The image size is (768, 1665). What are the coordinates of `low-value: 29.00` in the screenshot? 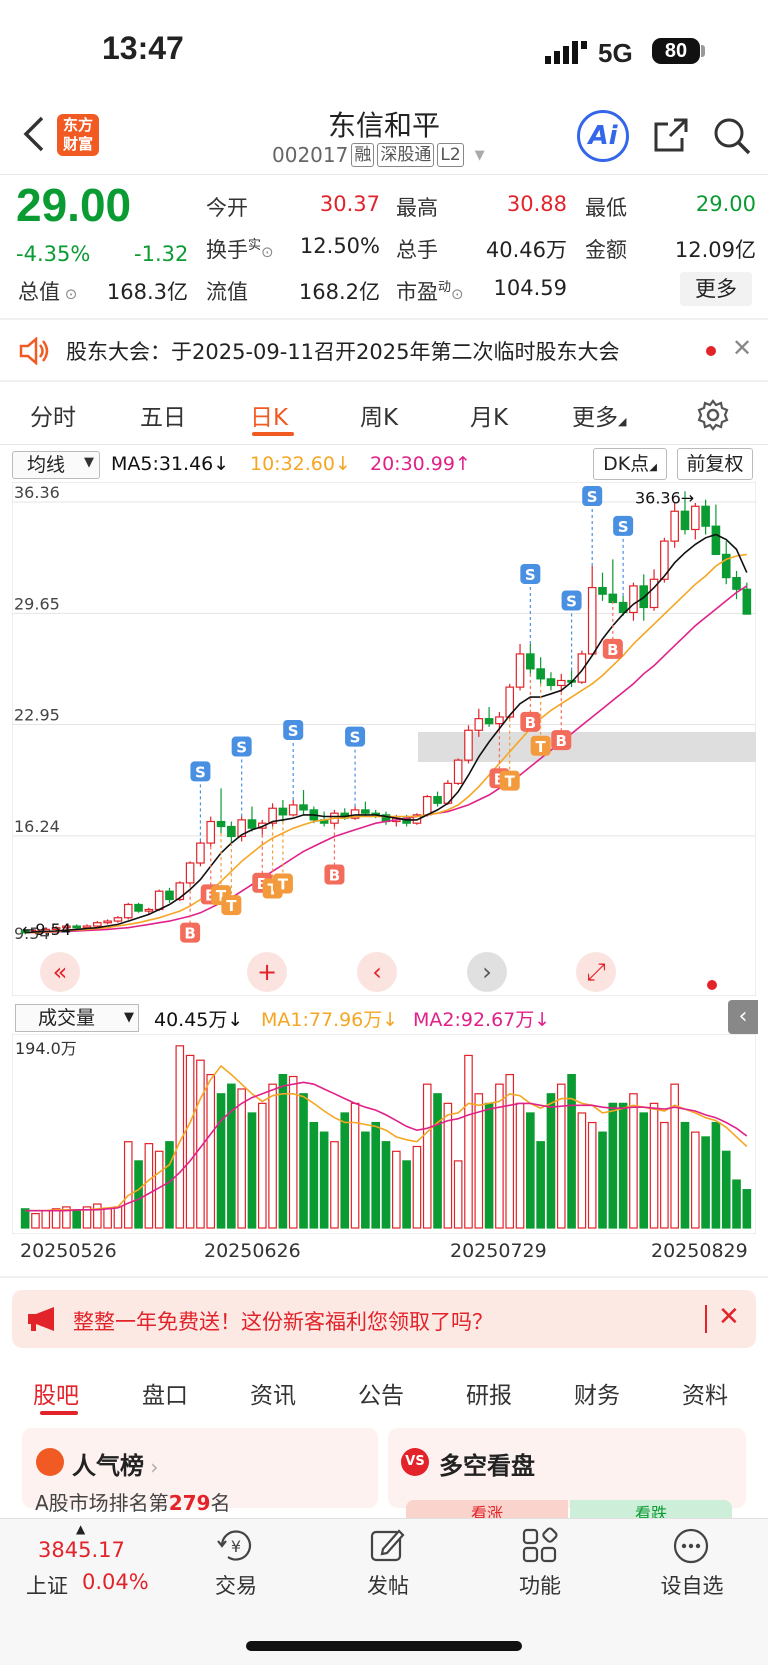 It's located at (725, 204).